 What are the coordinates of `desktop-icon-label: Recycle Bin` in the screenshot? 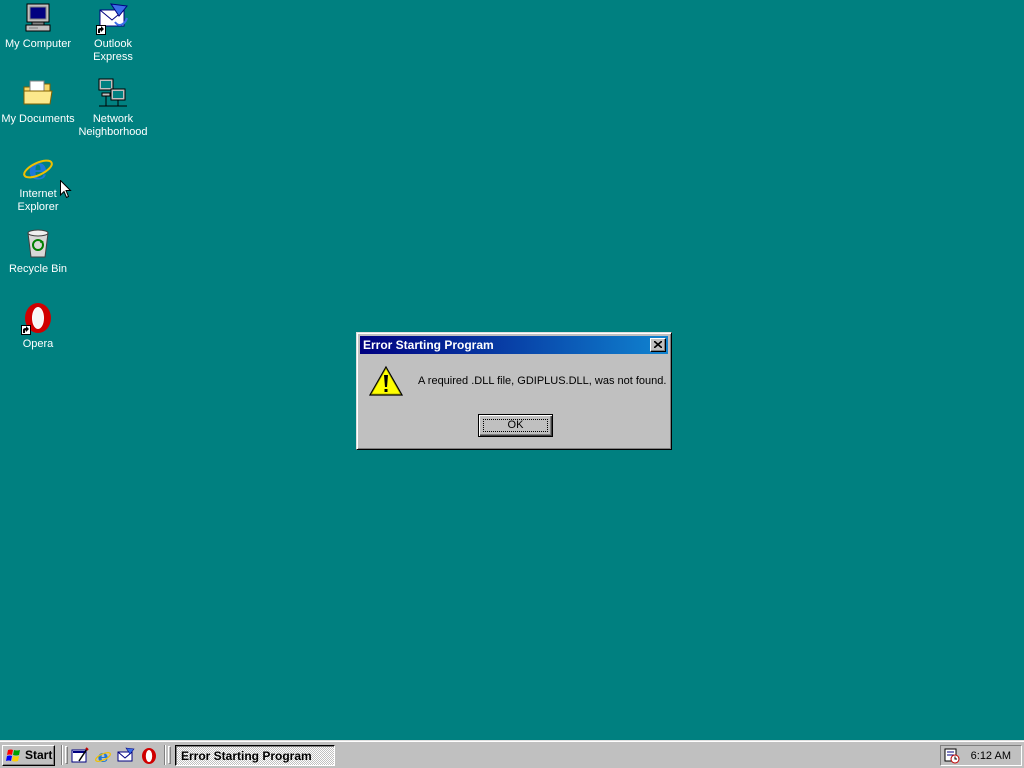 It's located at (38, 269).